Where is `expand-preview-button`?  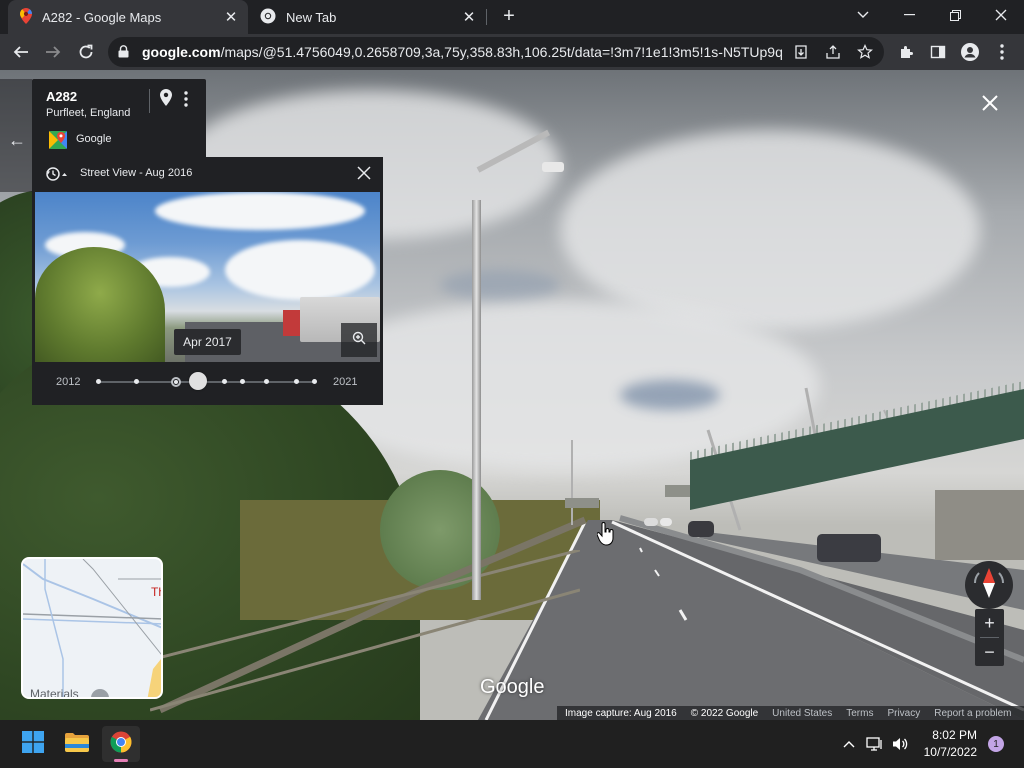 expand-preview-button is located at coordinates (359, 340).